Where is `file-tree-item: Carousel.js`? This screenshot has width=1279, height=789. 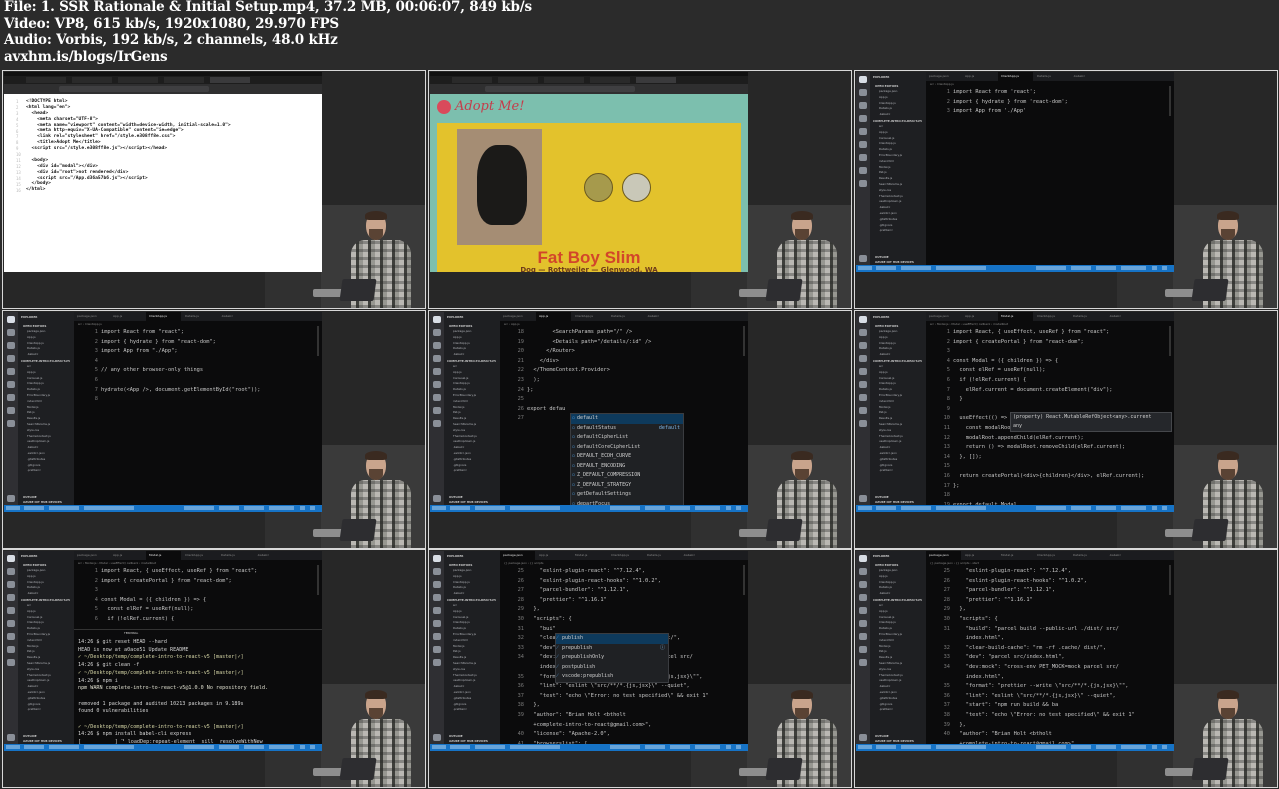 file-tree-item: Carousel.js is located at coordinates (460, 378).